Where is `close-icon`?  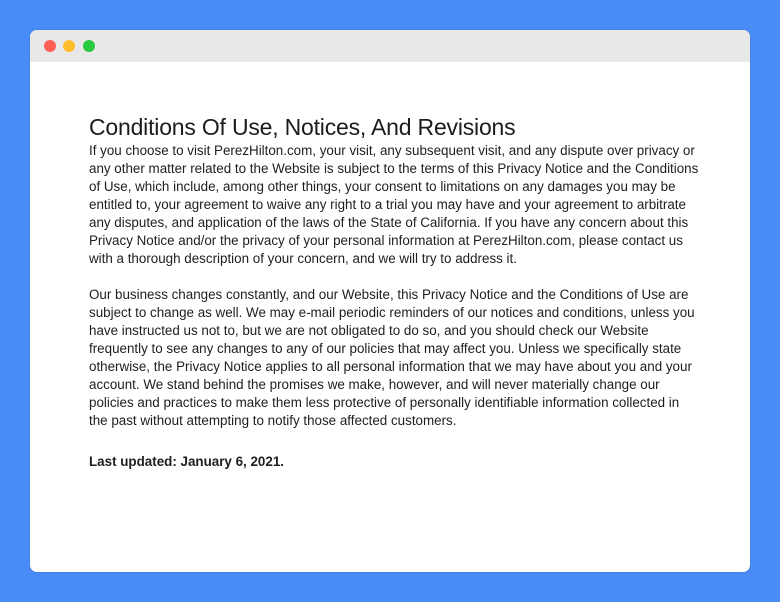
close-icon is located at coordinates (50, 46).